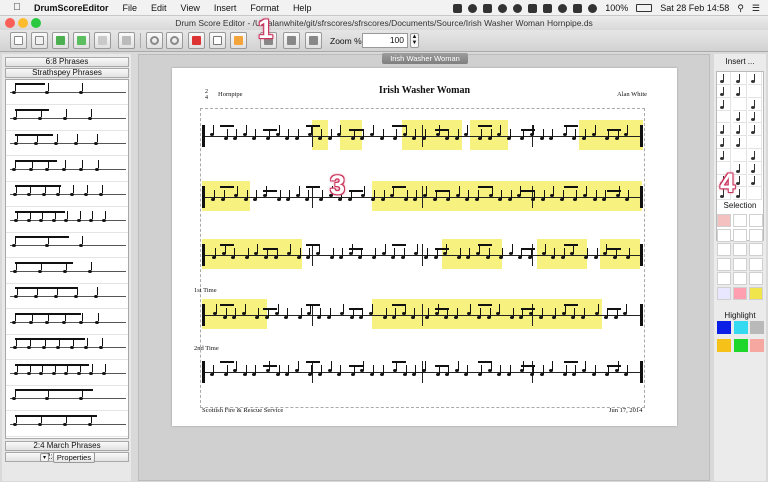 This screenshot has height=482, width=768. Describe the element at coordinates (74, 457) in the screenshot. I see `properties-button: Properties` at that location.